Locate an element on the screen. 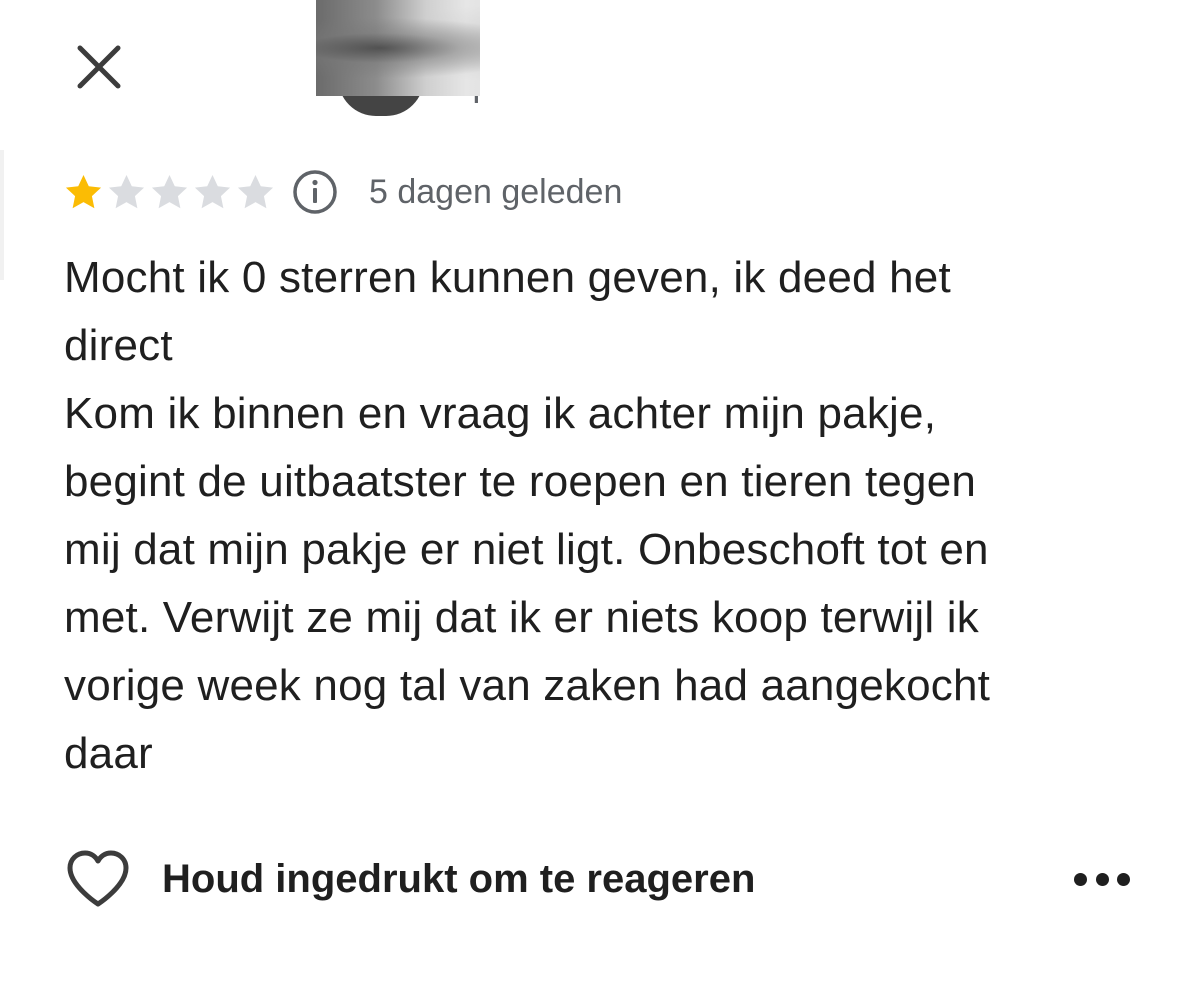  review-footer: Houd ingedrukt om te reageren is located at coordinates (604, 879).